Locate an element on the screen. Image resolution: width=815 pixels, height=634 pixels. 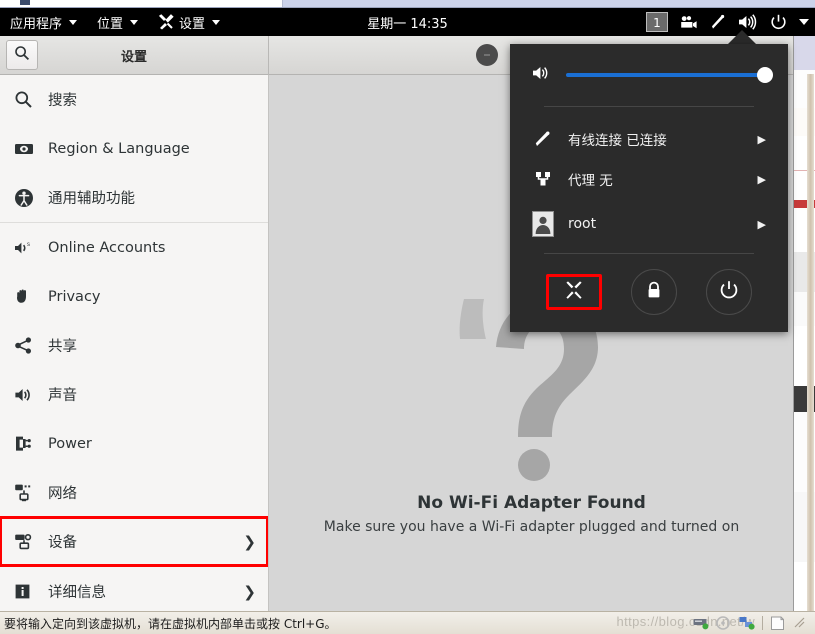
sidebar-item-network: 网络 is located at coordinates (134, 492).